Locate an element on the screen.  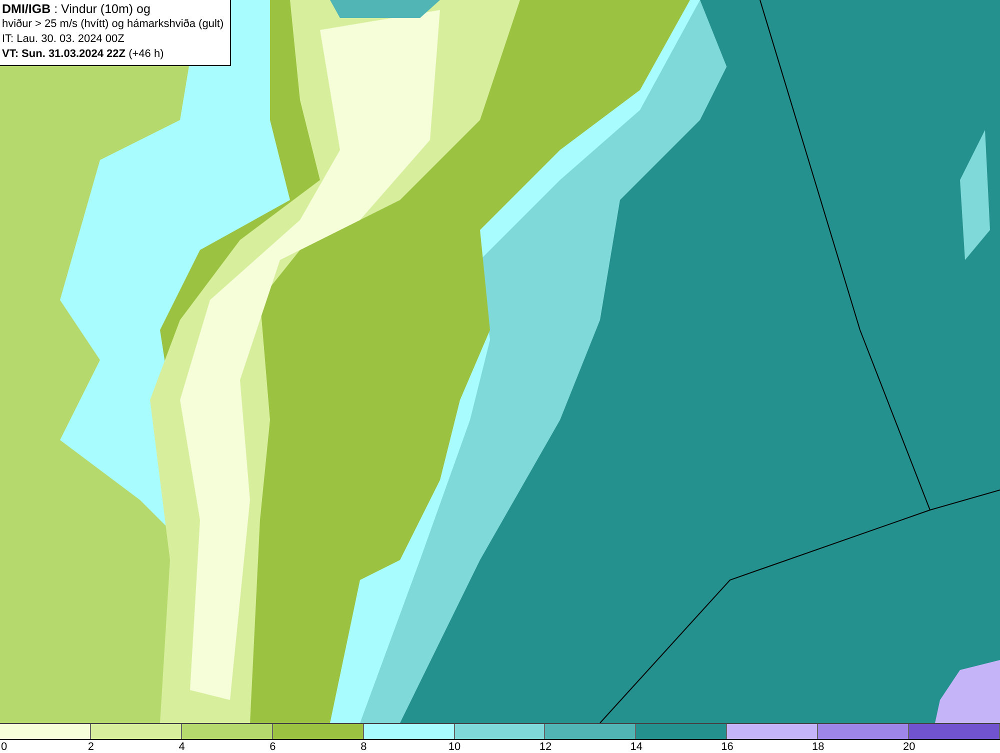
legend-tick-label: 18 is located at coordinates (818, 746).